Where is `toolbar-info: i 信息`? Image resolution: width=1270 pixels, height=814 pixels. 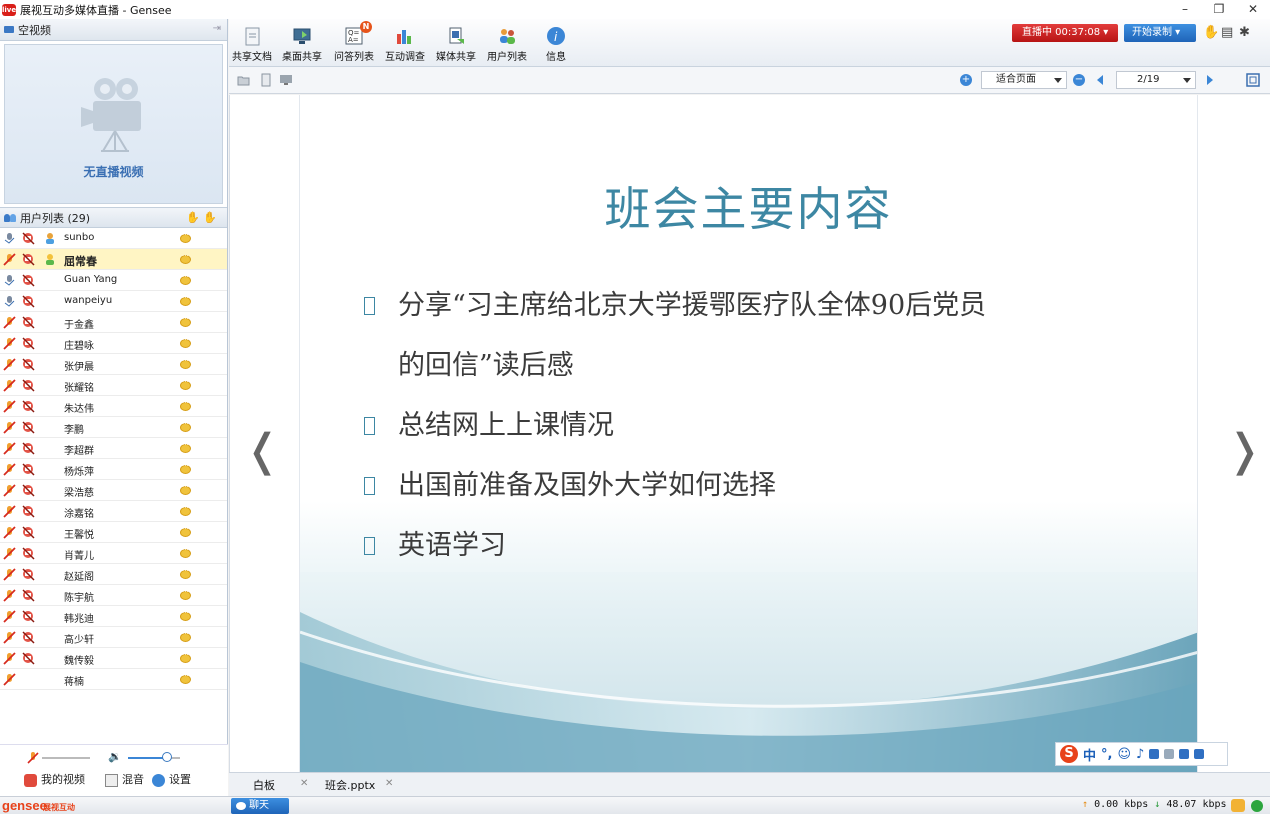 toolbar-info: i 信息 is located at coordinates (556, 44).